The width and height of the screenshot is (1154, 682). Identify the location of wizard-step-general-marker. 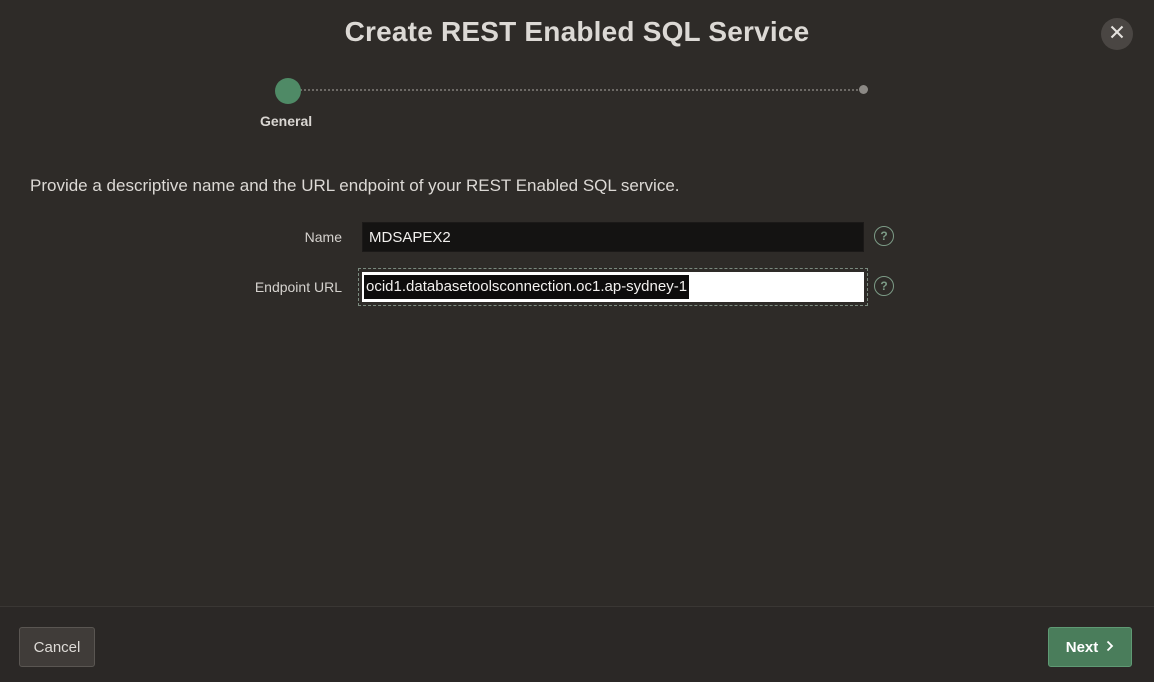
(288, 91).